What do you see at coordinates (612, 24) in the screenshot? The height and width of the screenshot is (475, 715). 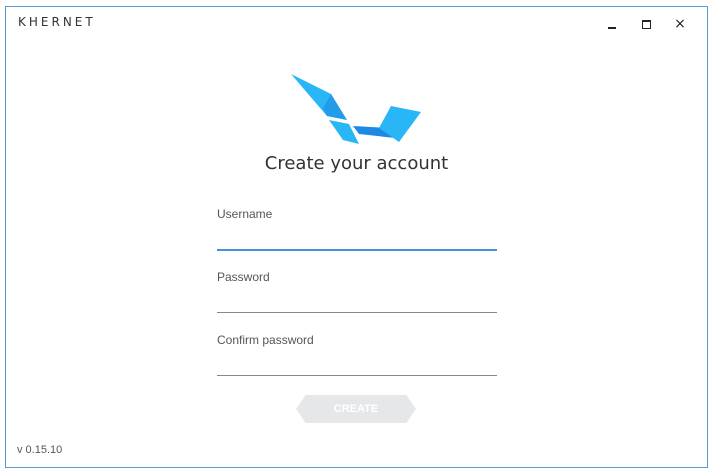 I see `minimize-button` at bounding box center [612, 24].